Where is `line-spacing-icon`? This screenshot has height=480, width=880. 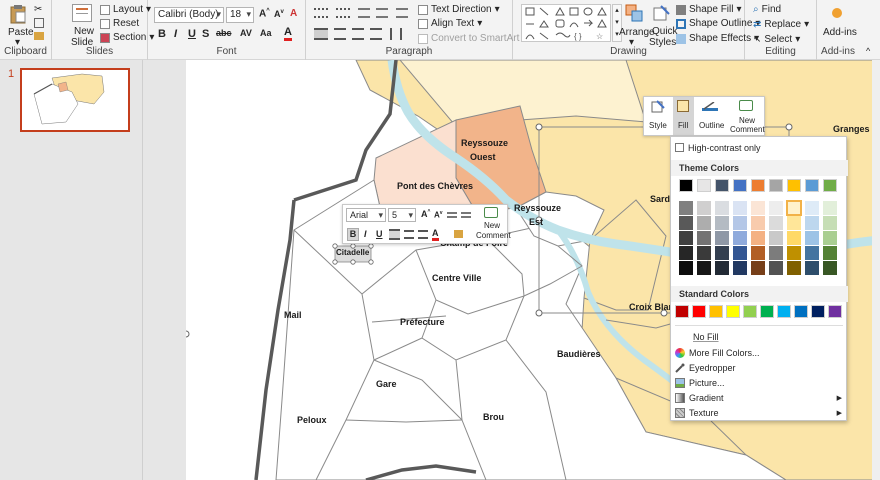 line-spacing-icon is located at coordinates (402, 13).